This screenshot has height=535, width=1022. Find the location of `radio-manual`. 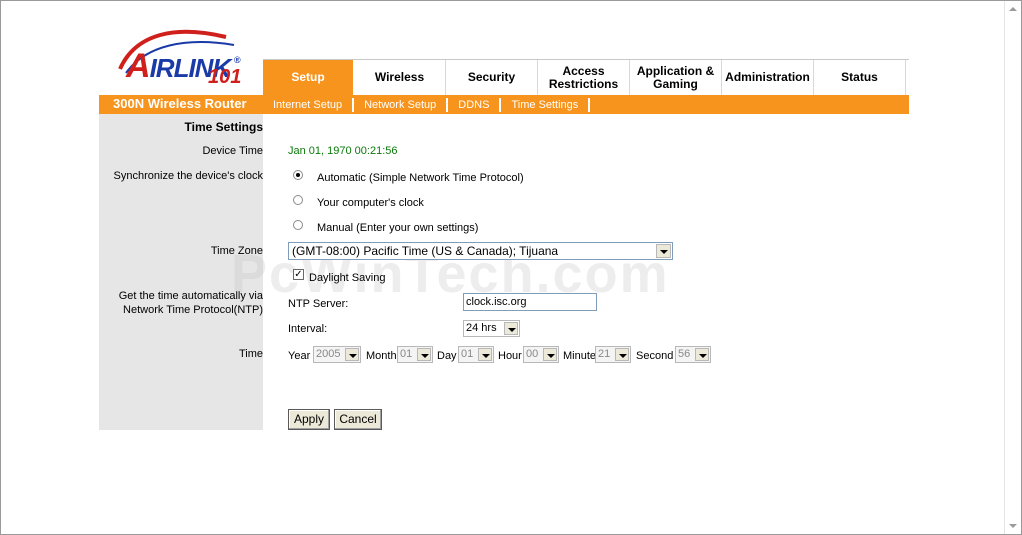

radio-manual is located at coordinates (298, 225).